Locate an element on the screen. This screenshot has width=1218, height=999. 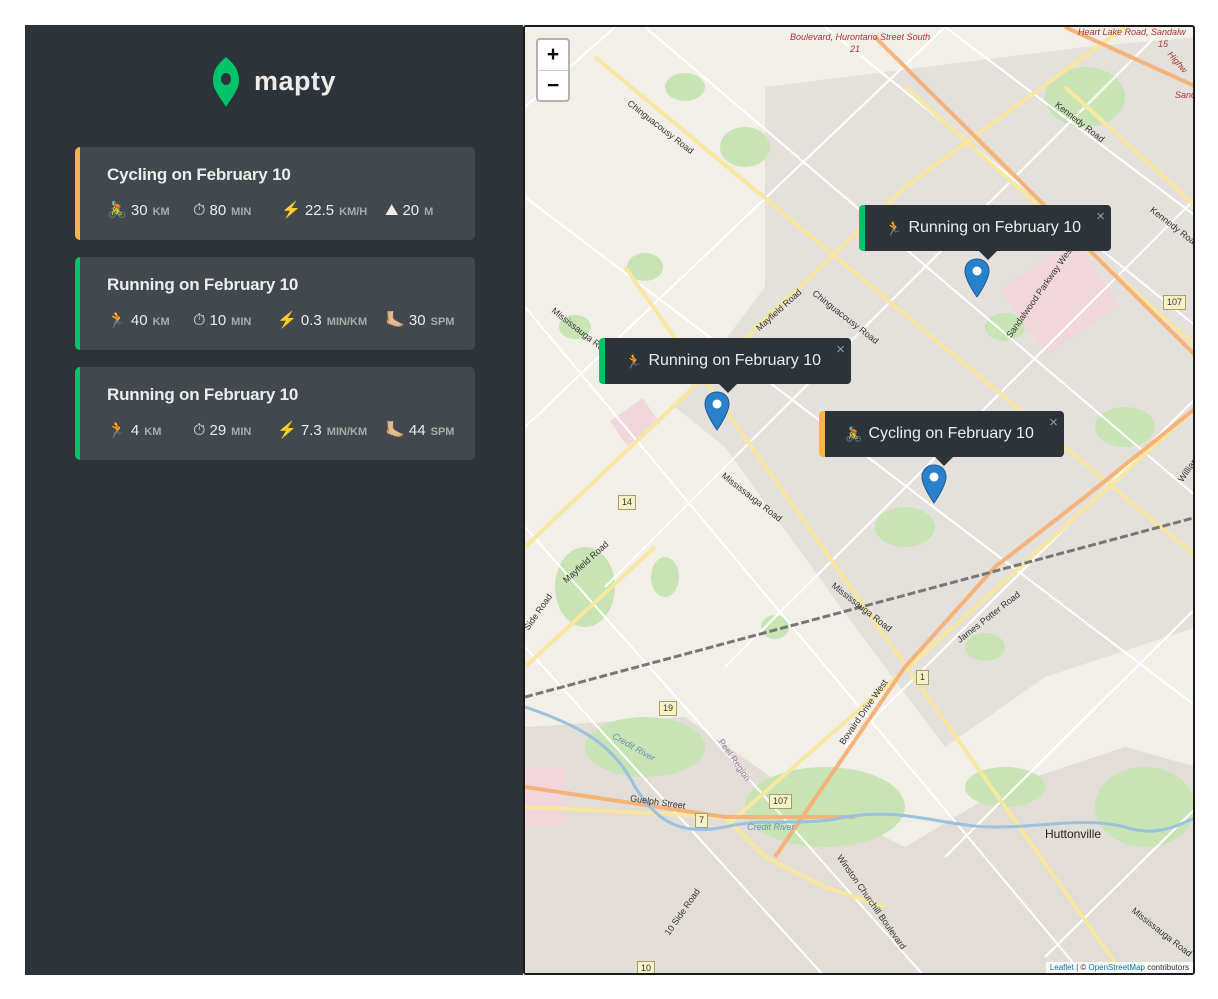
workout-details: 🏃 40 km ⏱ 10 min ⚡️ 0.3 min/km is located at coordinates (291, 320).